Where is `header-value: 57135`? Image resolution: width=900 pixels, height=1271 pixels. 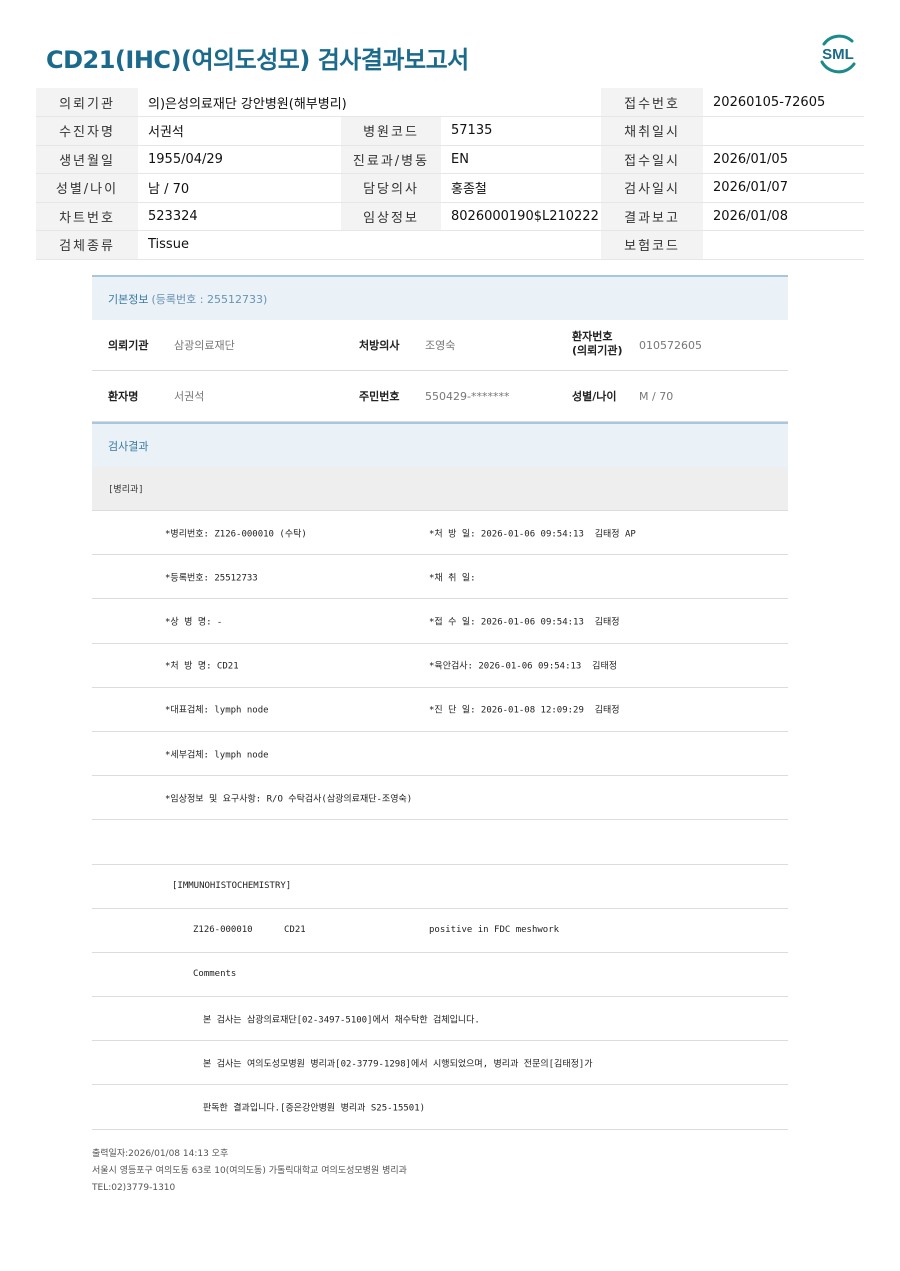 header-value: 57135 is located at coordinates (521, 131).